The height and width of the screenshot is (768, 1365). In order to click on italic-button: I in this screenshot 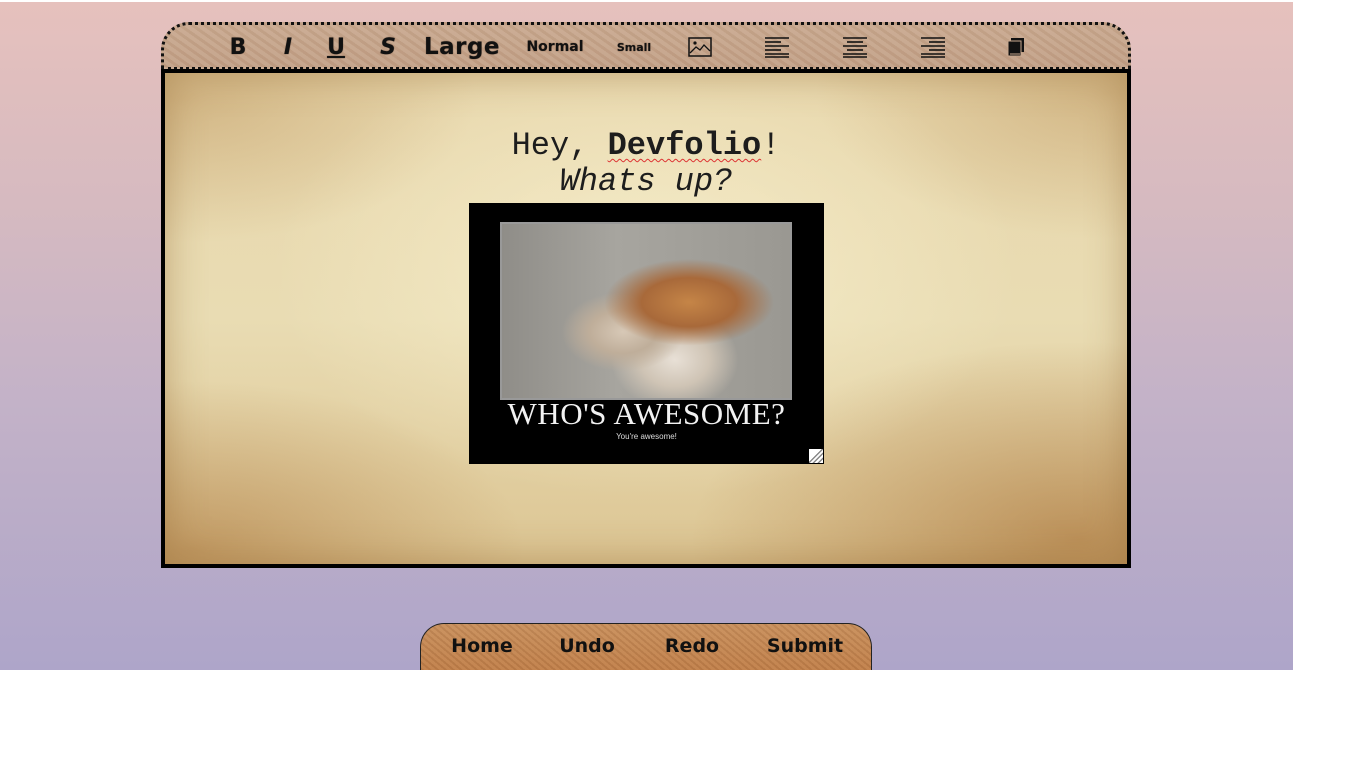, I will do `click(288, 47)`.